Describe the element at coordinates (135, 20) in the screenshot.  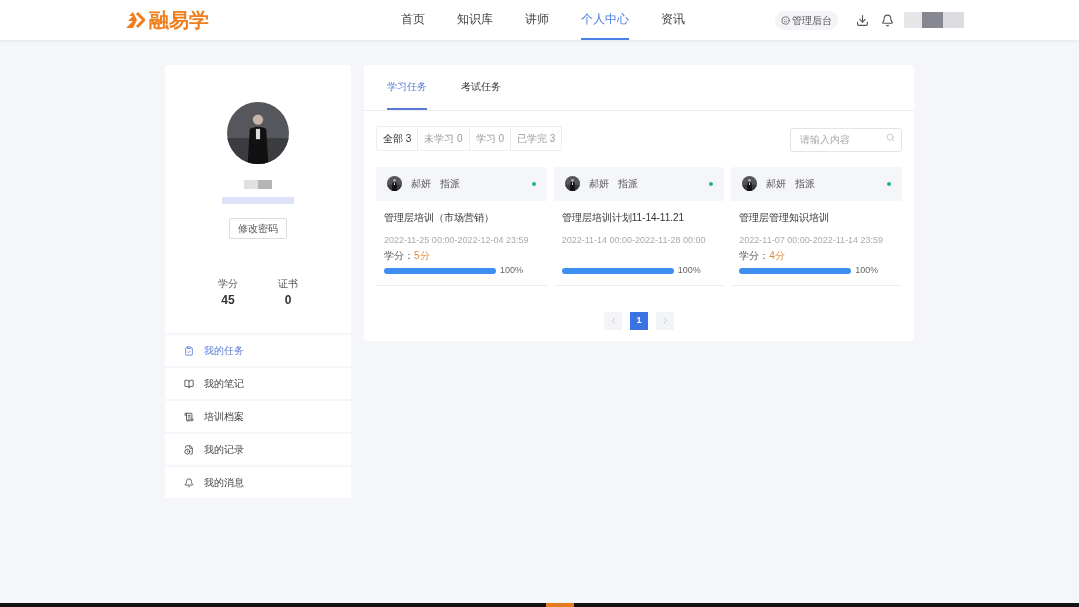
I see `logo-icon` at that location.